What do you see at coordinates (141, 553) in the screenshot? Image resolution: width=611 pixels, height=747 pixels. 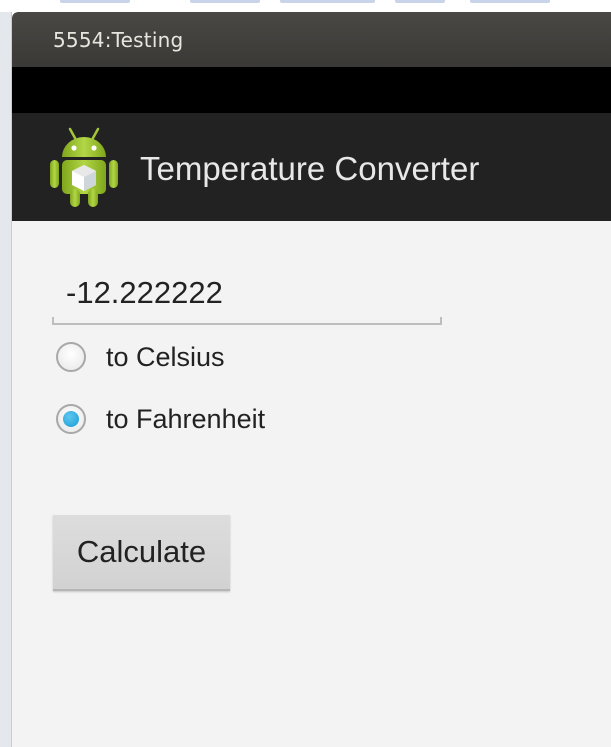 I see `calculate-button: Calculate` at bounding box center [141, 553].